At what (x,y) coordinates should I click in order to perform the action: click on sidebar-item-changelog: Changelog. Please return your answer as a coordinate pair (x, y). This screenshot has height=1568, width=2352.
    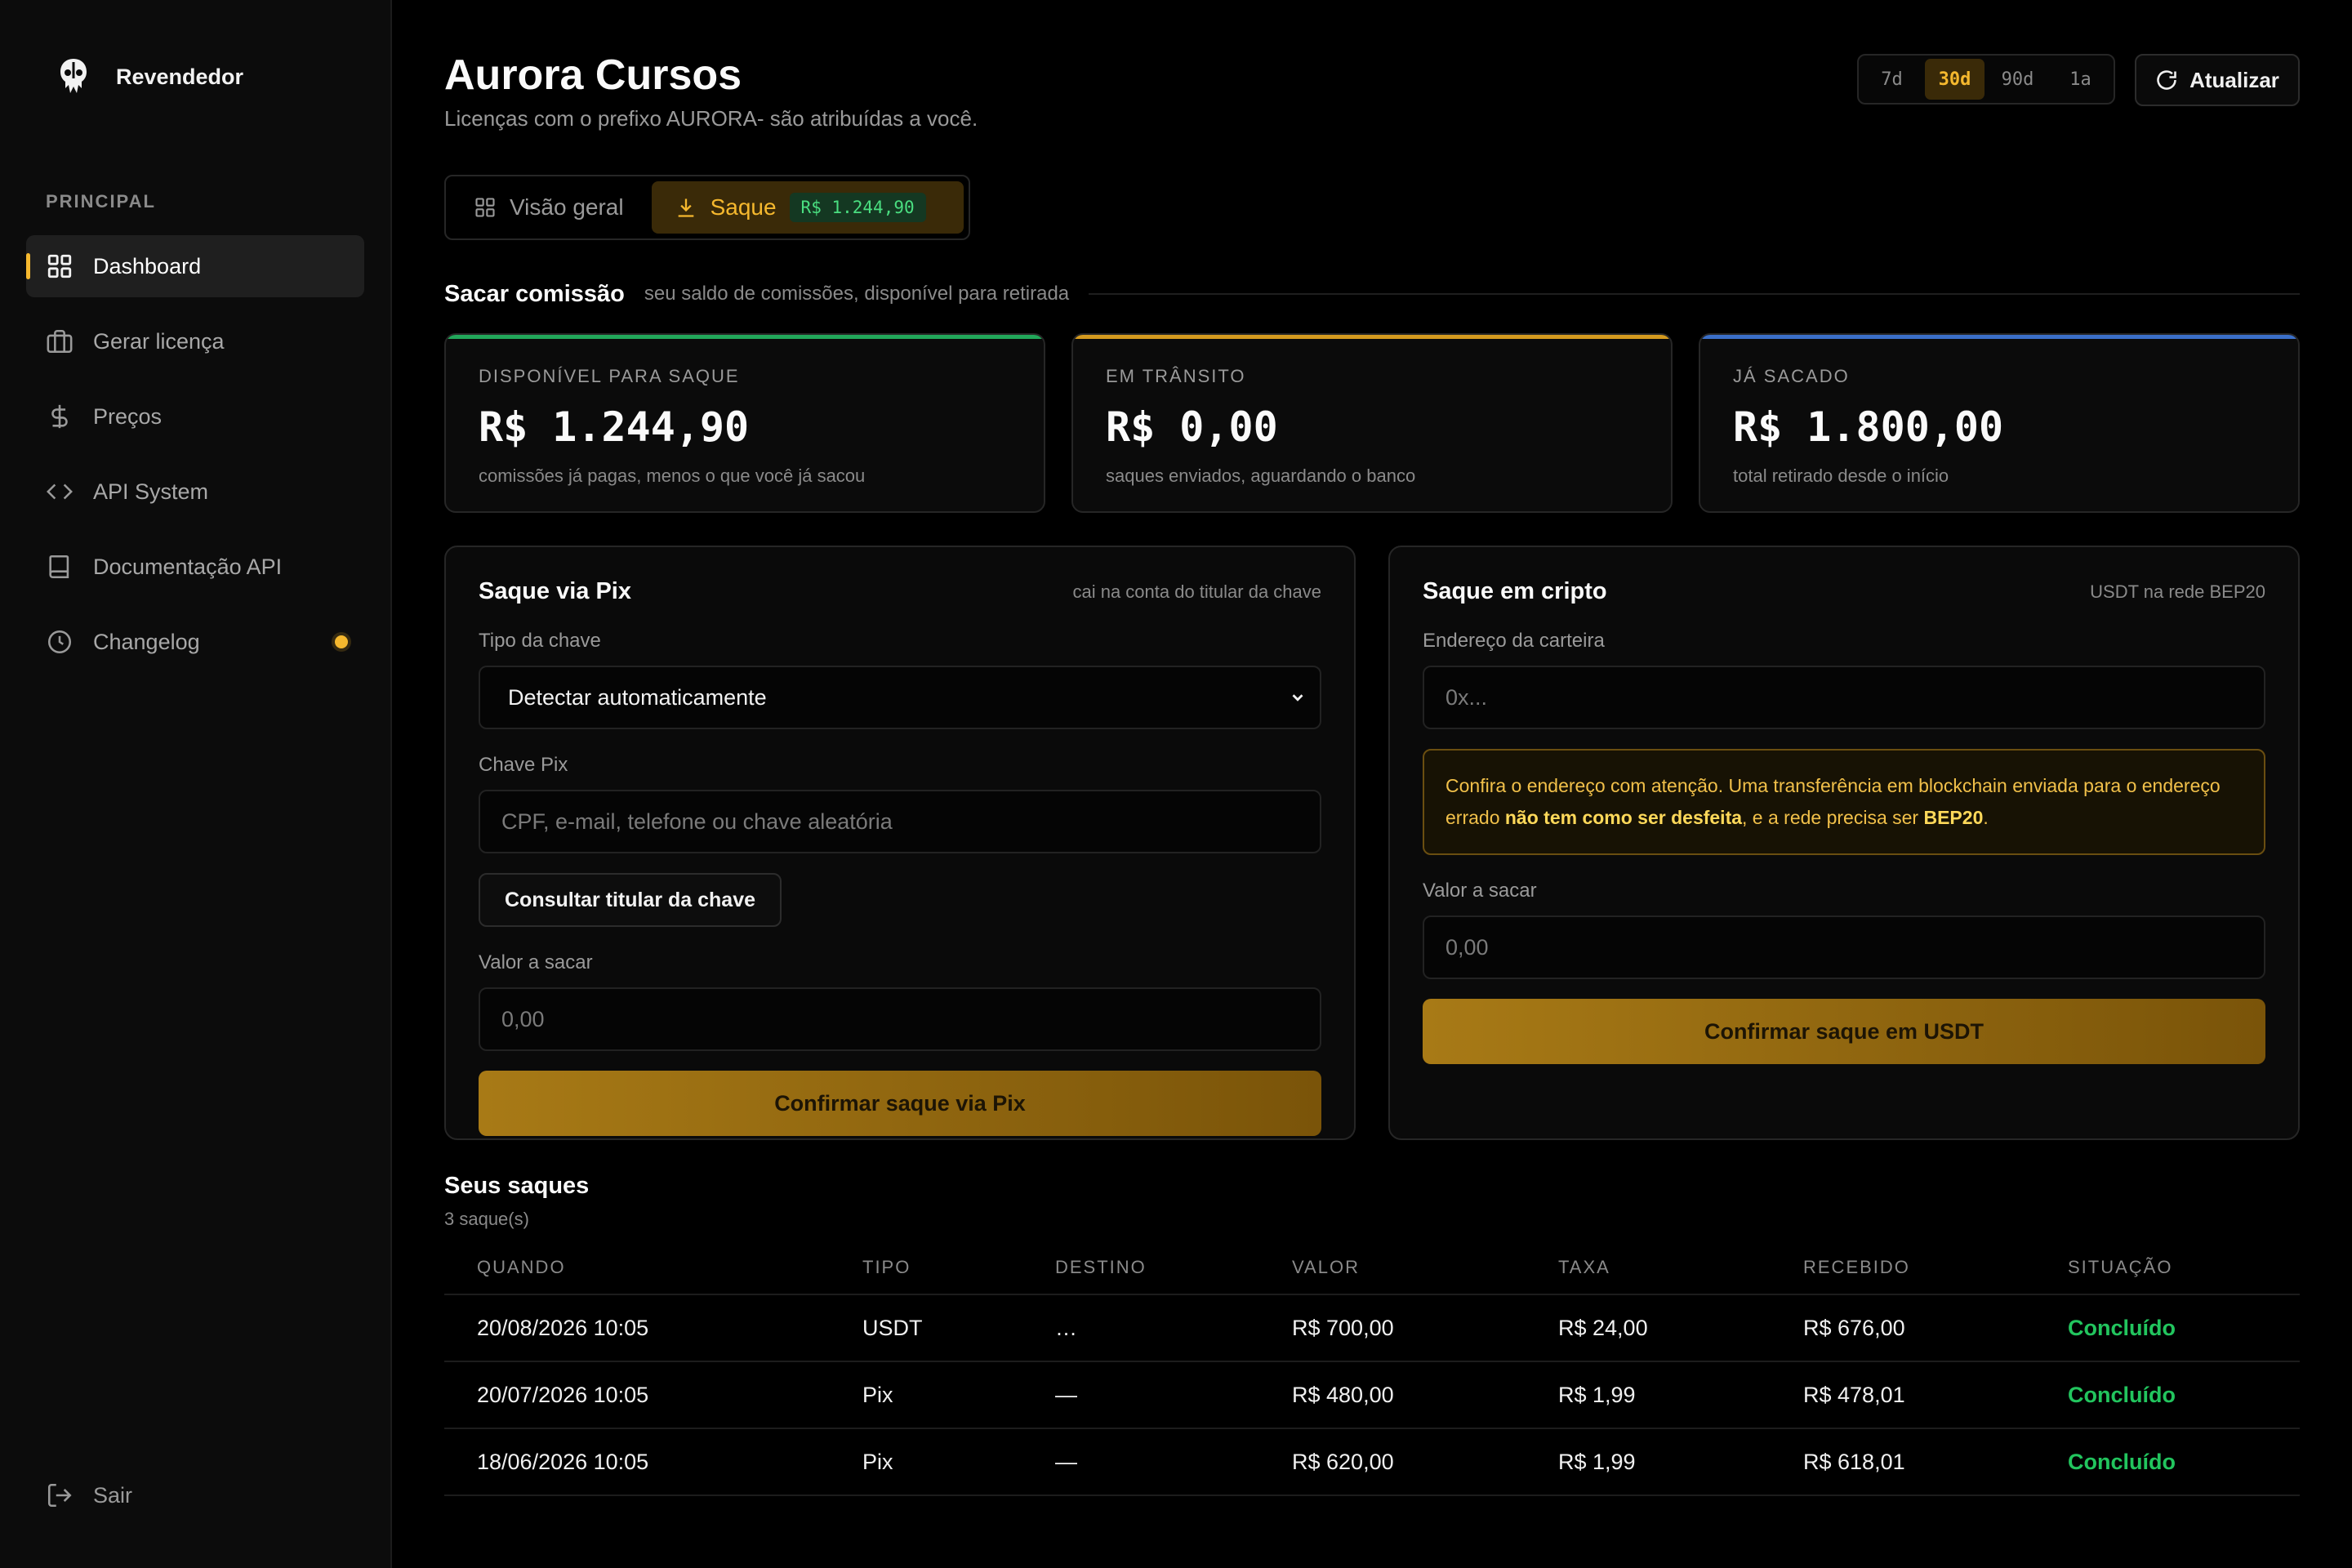
    Looking at the image, I should click on (195, 642).